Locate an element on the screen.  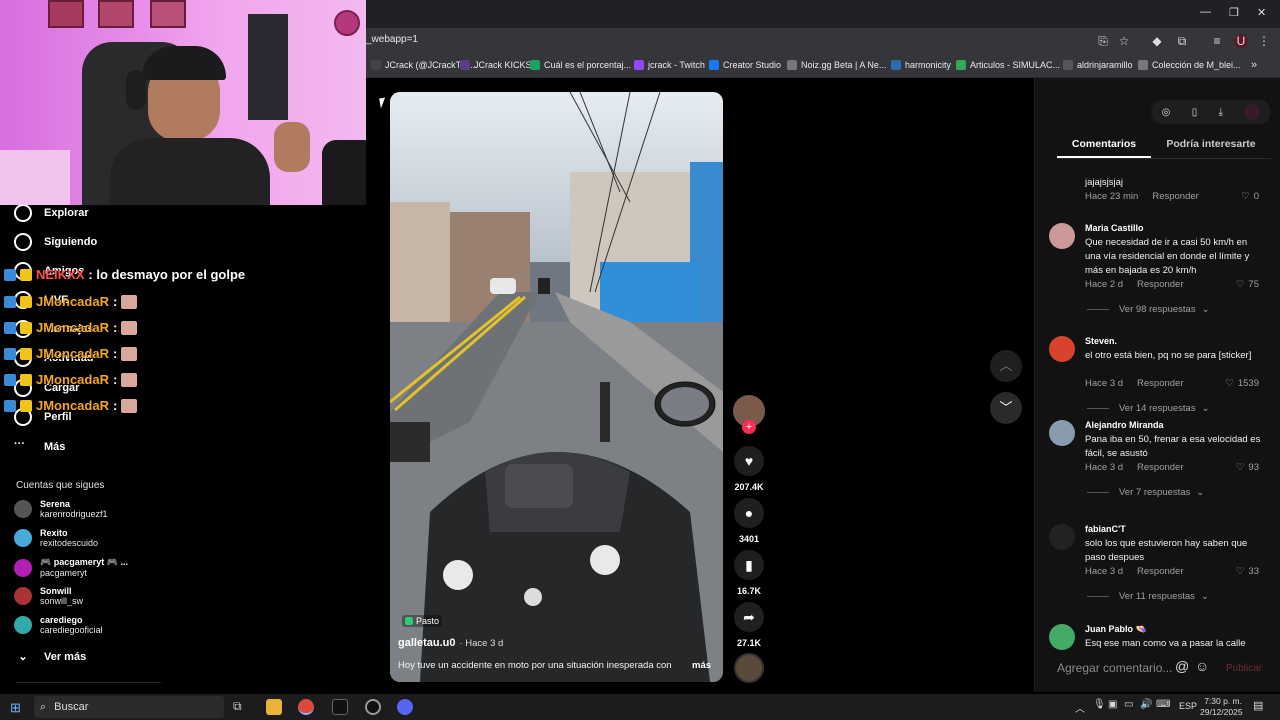
following-account: carediego carediegooficial is located at coordinates (58, 625).